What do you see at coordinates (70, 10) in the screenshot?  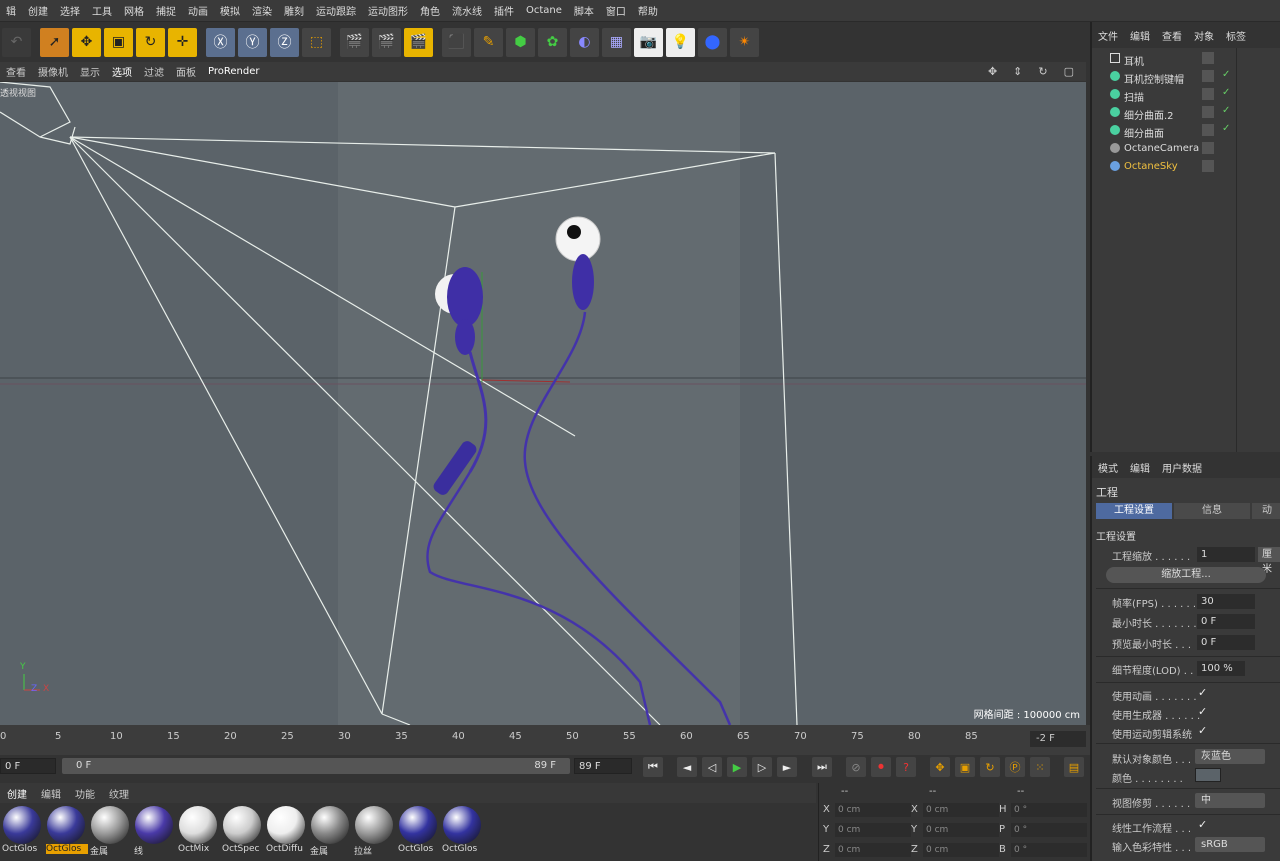 I see `menu-item: 选择` at bounding box center [70, 10].